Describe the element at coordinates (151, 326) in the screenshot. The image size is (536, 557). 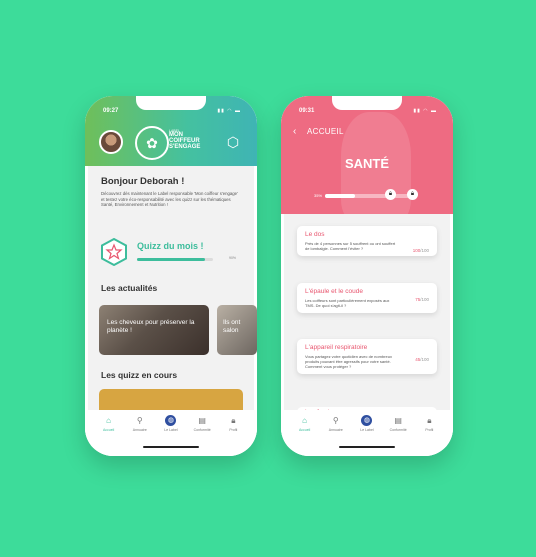
I see `news-card-title: Les cheveux pour préserver la planète !` at that location.